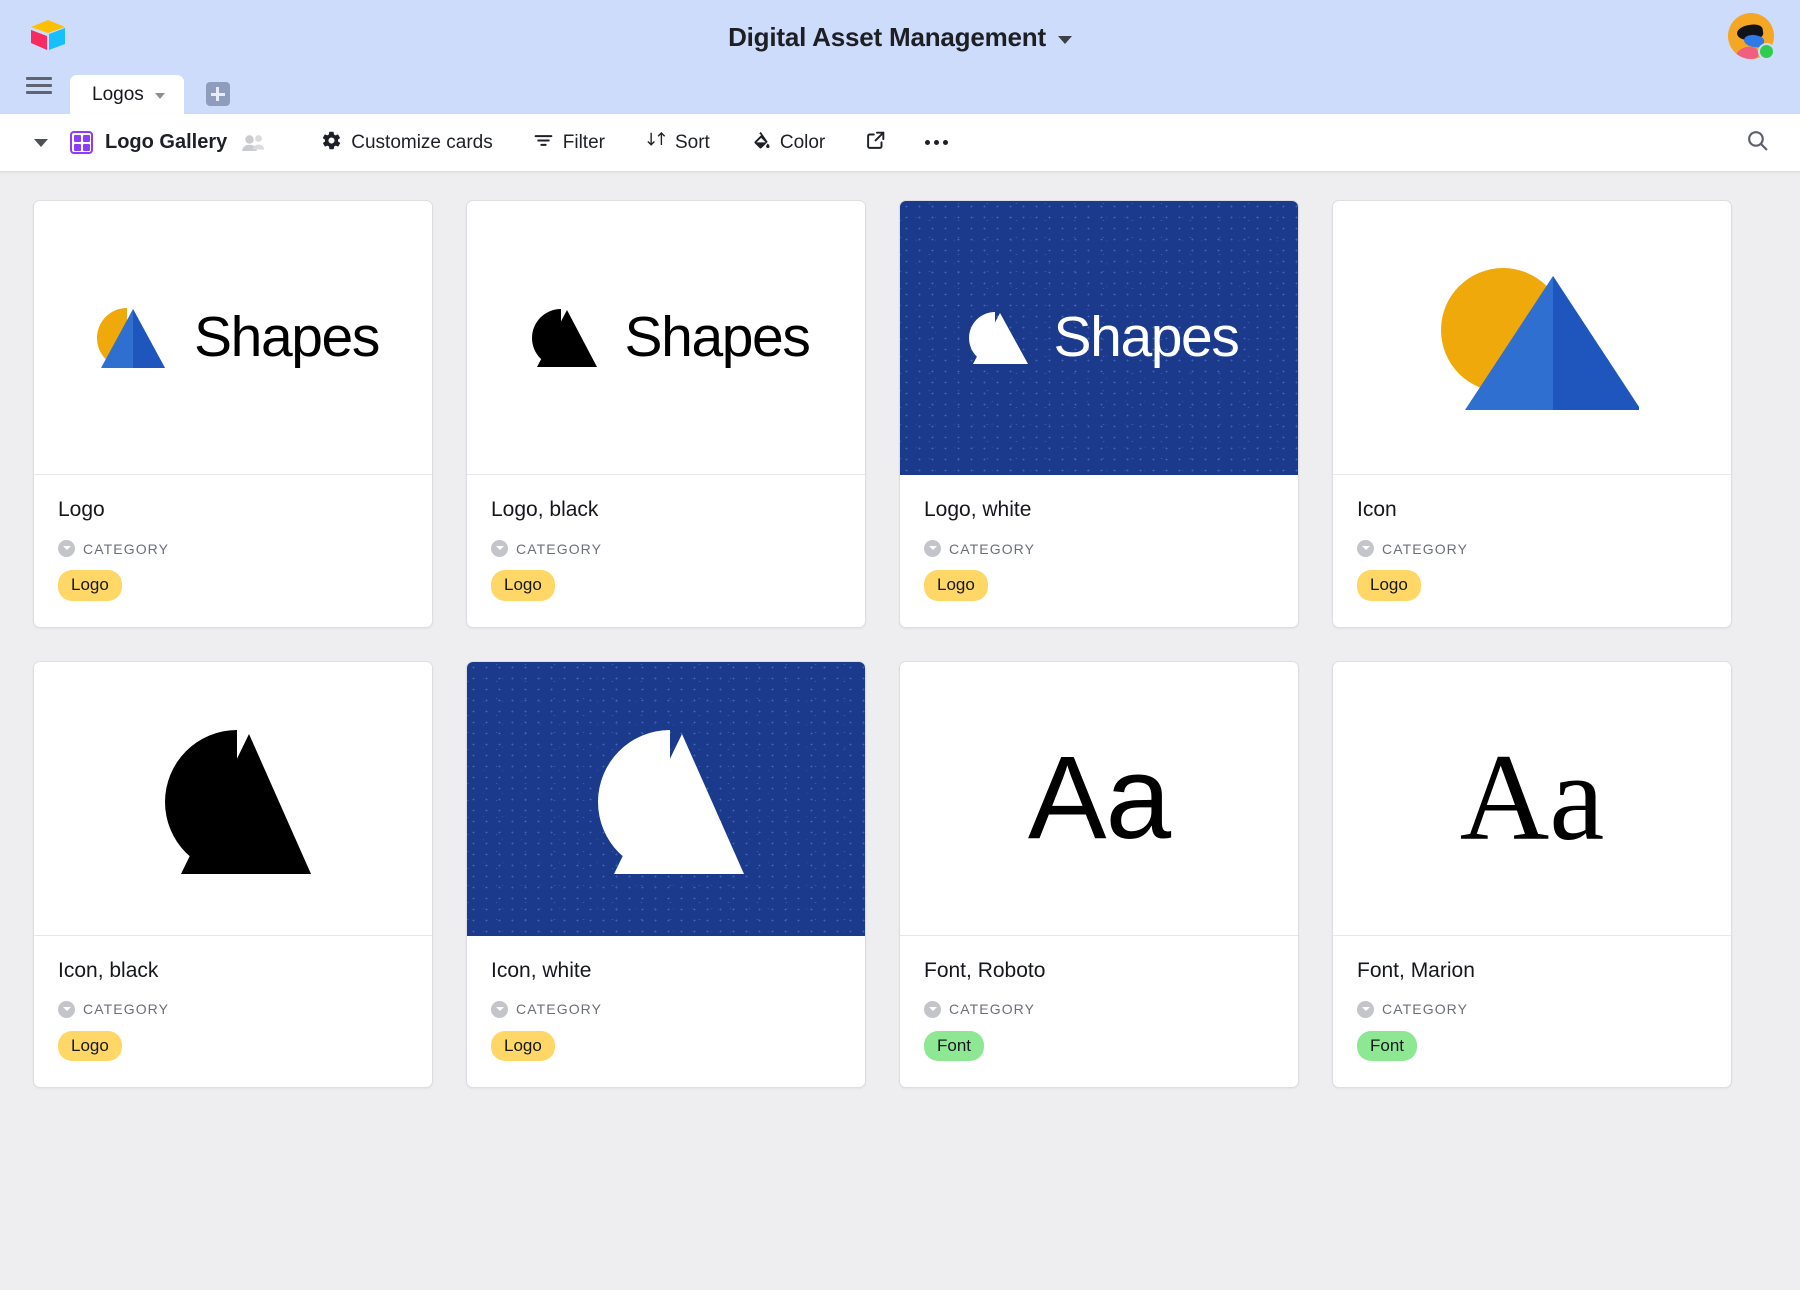 The height and width of the screenshot is (1290, 1800). What do you see at coordinates (1532, 551) in the screenshot?
I see `card-body: Icon CATEGORY Logo` at bounding box center [1532, 551].